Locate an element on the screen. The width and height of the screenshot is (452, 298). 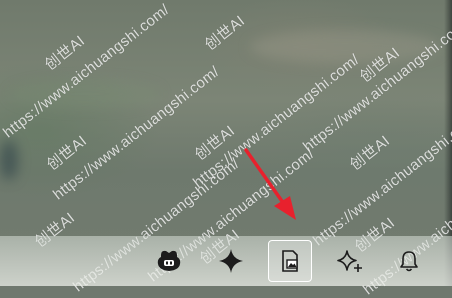
sparkle-icon is located at coordinates (231, 261).